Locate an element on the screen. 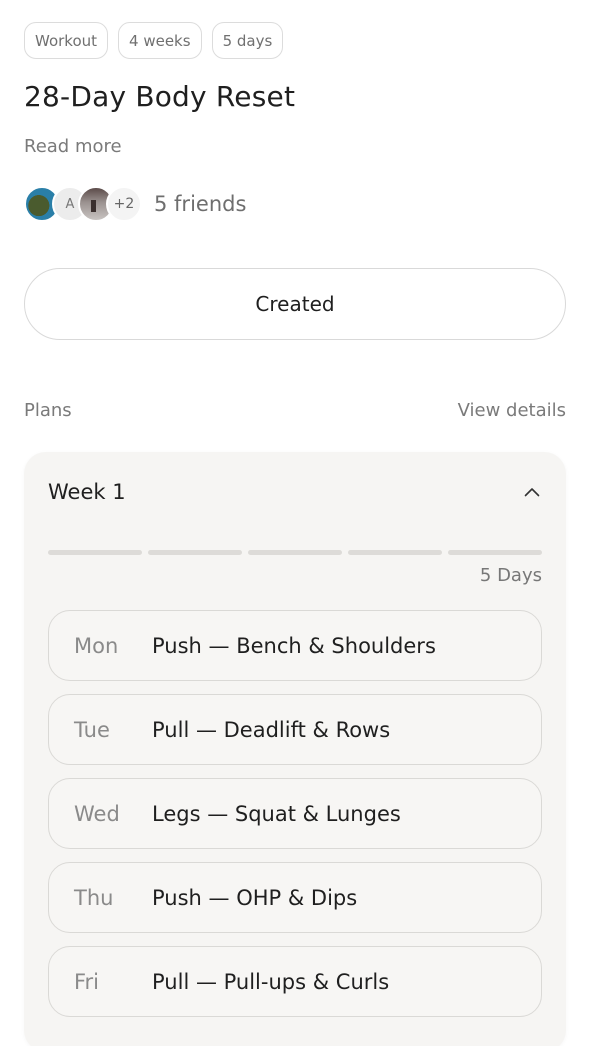 This screenshot has width=590, height=1046. view-details-link: View details is located at coordinates (512, 410).